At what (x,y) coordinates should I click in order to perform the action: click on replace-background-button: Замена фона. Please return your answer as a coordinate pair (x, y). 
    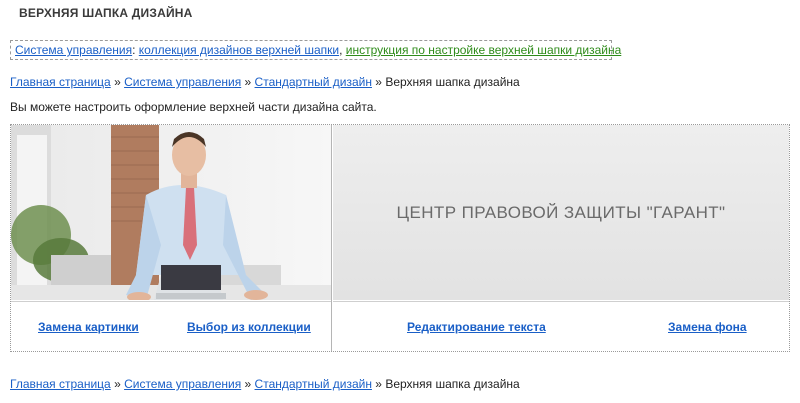
    Looking at the image, I should click on (707, 327).